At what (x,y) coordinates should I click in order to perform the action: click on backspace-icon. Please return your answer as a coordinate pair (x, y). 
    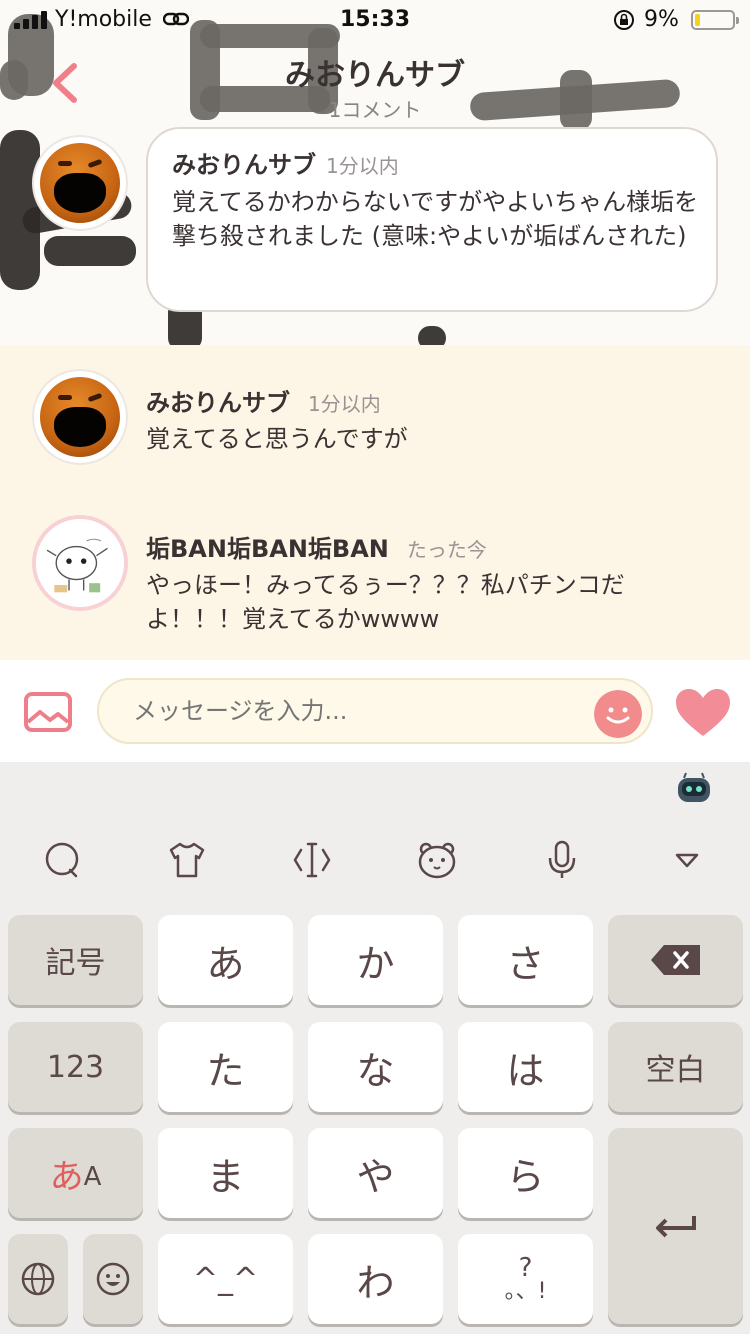
    Looking at the image, I should click on (675, 960).